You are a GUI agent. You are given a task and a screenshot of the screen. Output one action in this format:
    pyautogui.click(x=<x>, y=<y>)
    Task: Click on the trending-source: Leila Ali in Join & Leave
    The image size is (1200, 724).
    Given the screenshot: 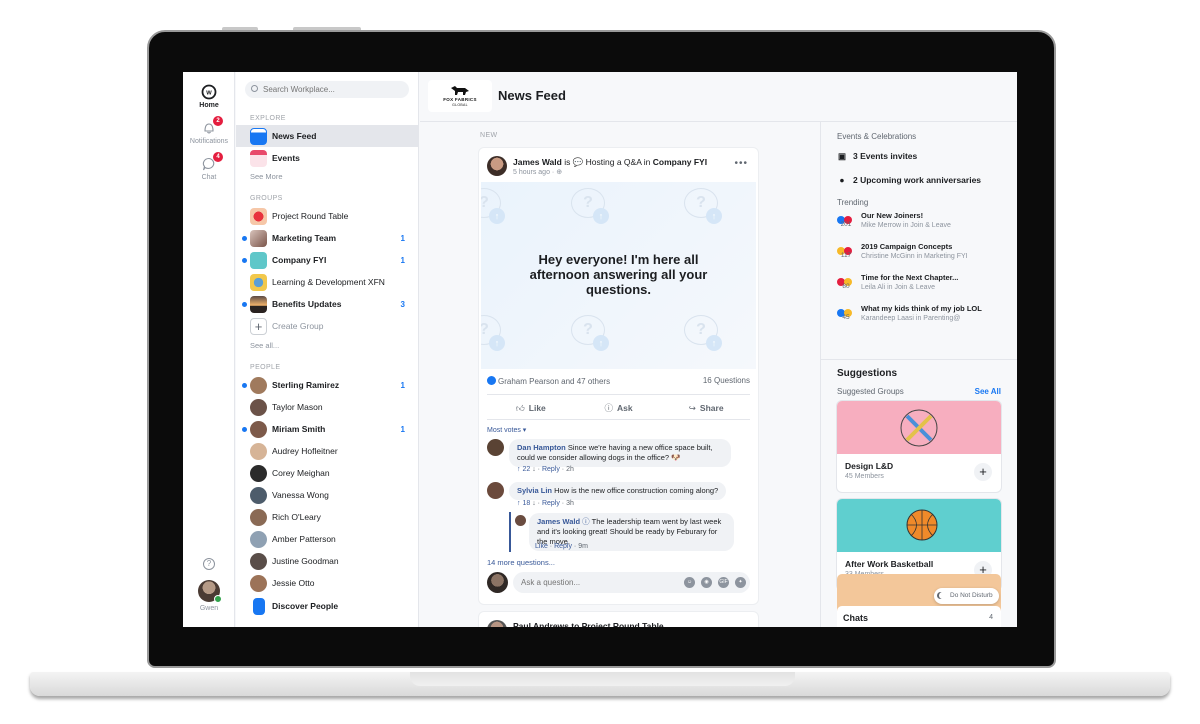 What is the action you would take?
    pyautogui.click(x=898, y=287)
    